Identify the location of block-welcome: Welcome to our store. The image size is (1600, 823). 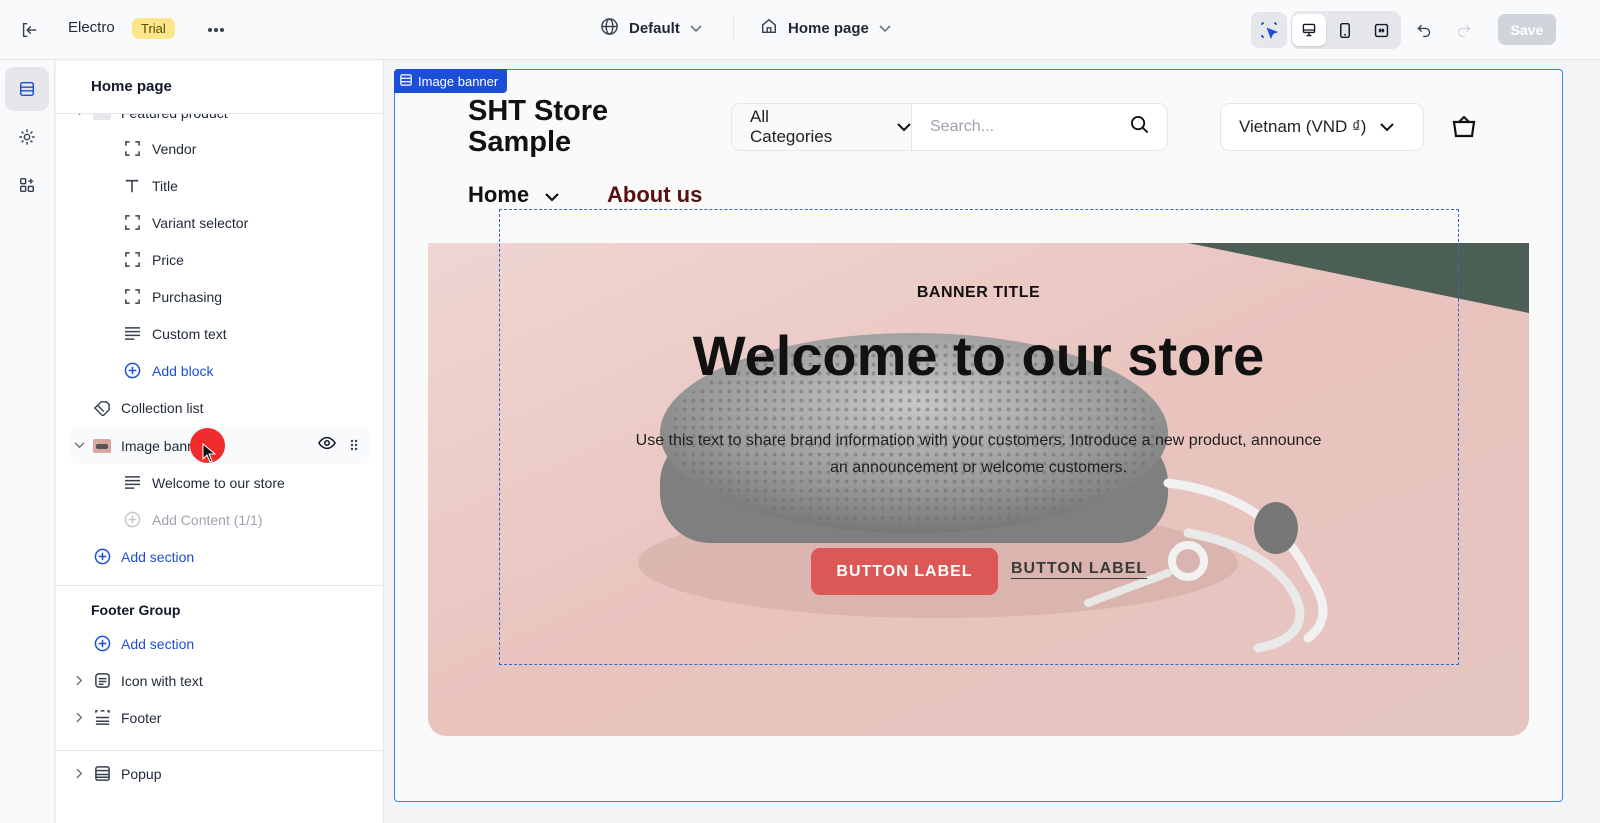
(219, 482).